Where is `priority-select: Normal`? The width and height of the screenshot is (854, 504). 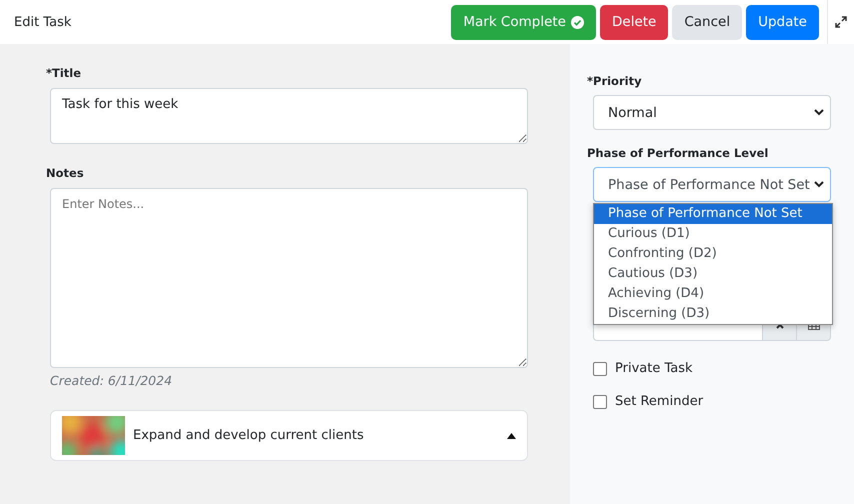
priority-select: Normal is located at coordinates (712, 112).